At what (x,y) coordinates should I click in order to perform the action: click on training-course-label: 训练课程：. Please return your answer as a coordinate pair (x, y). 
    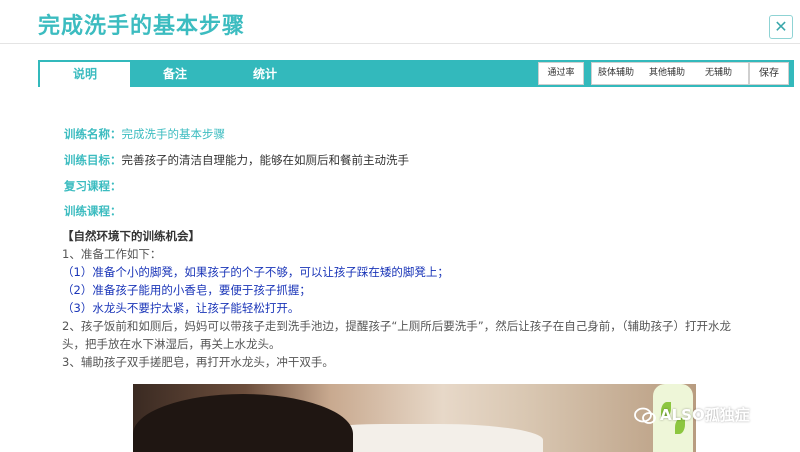
    Looking at the image, I should click on (93, 211).